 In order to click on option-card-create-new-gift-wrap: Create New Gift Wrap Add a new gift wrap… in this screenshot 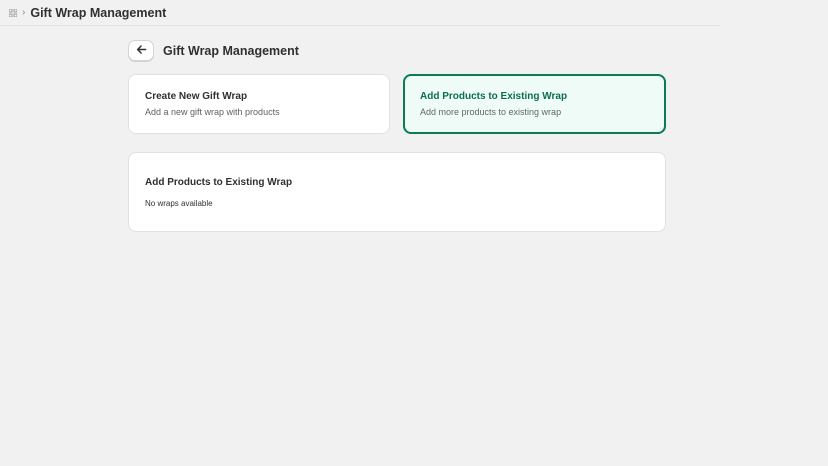, I will do `click(259, 104)`.